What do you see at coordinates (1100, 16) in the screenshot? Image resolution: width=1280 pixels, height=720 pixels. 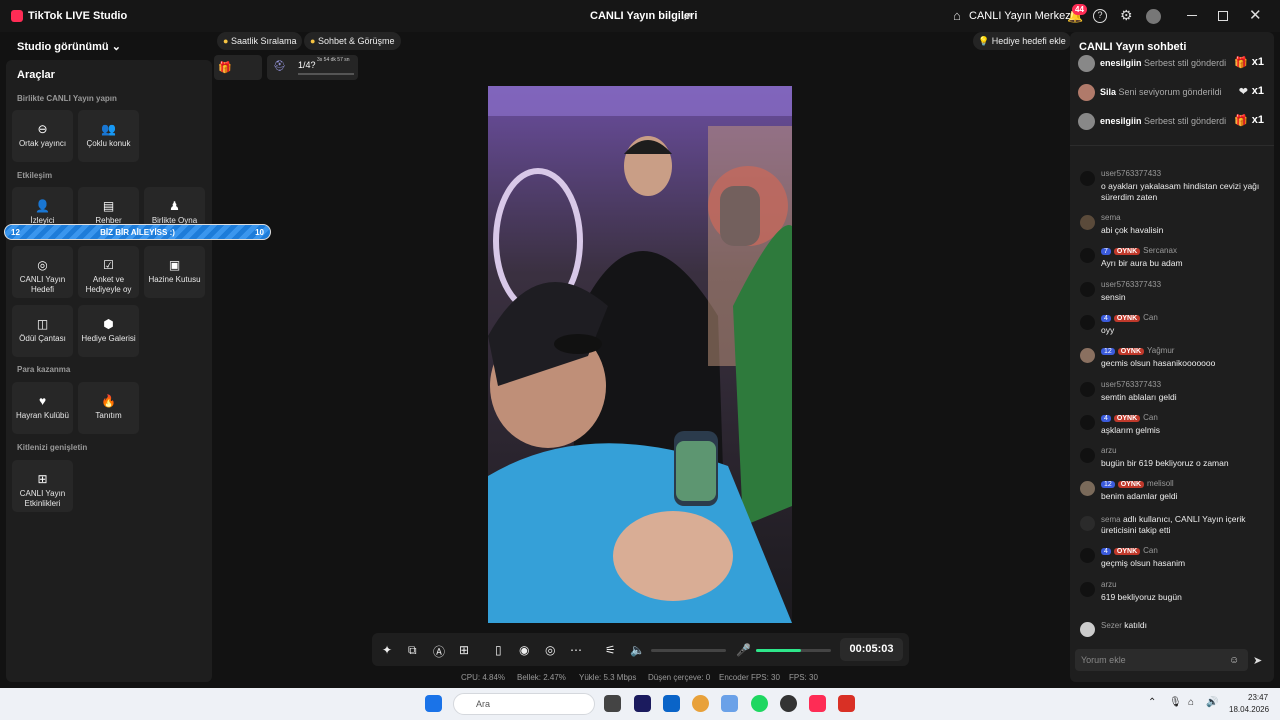 I see `help-icon: ?` at bounding box center [1100, 16].